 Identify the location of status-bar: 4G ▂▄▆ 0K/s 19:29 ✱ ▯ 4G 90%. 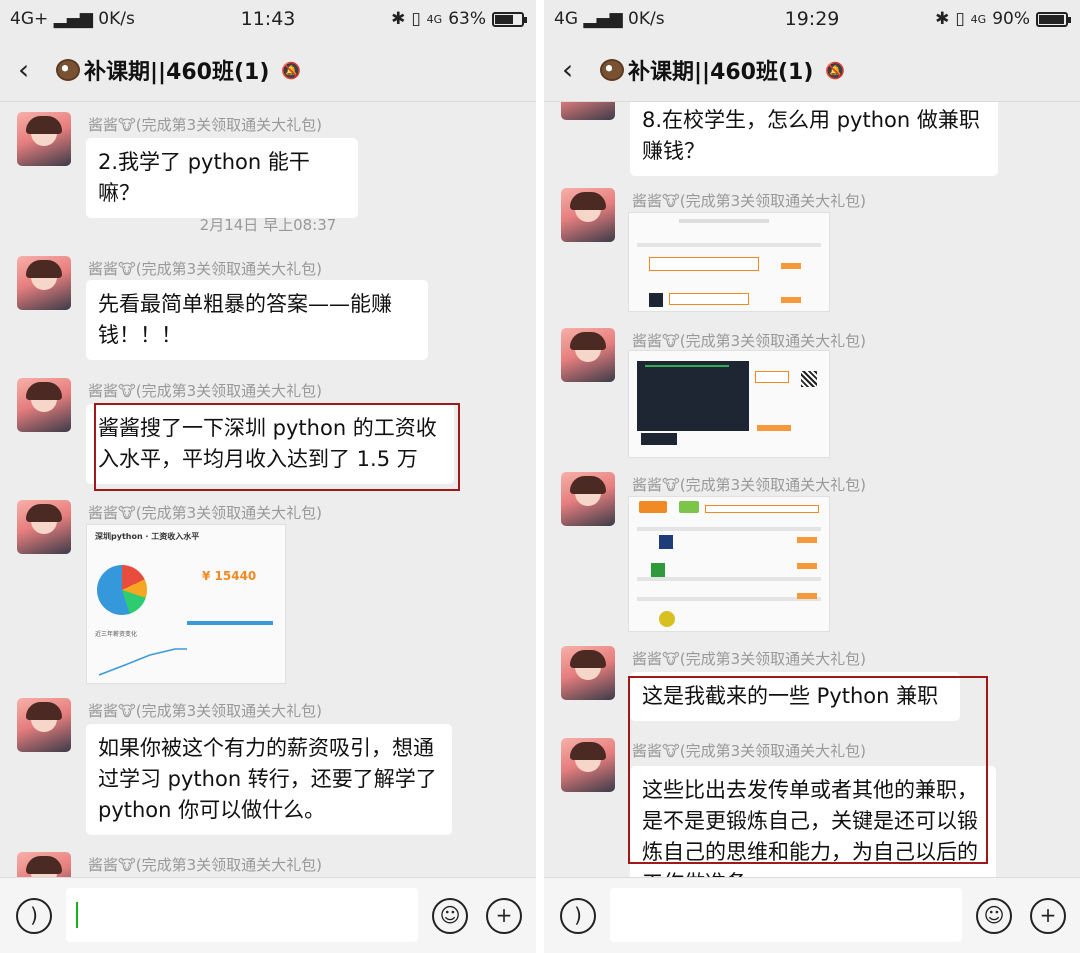
(812, 19).